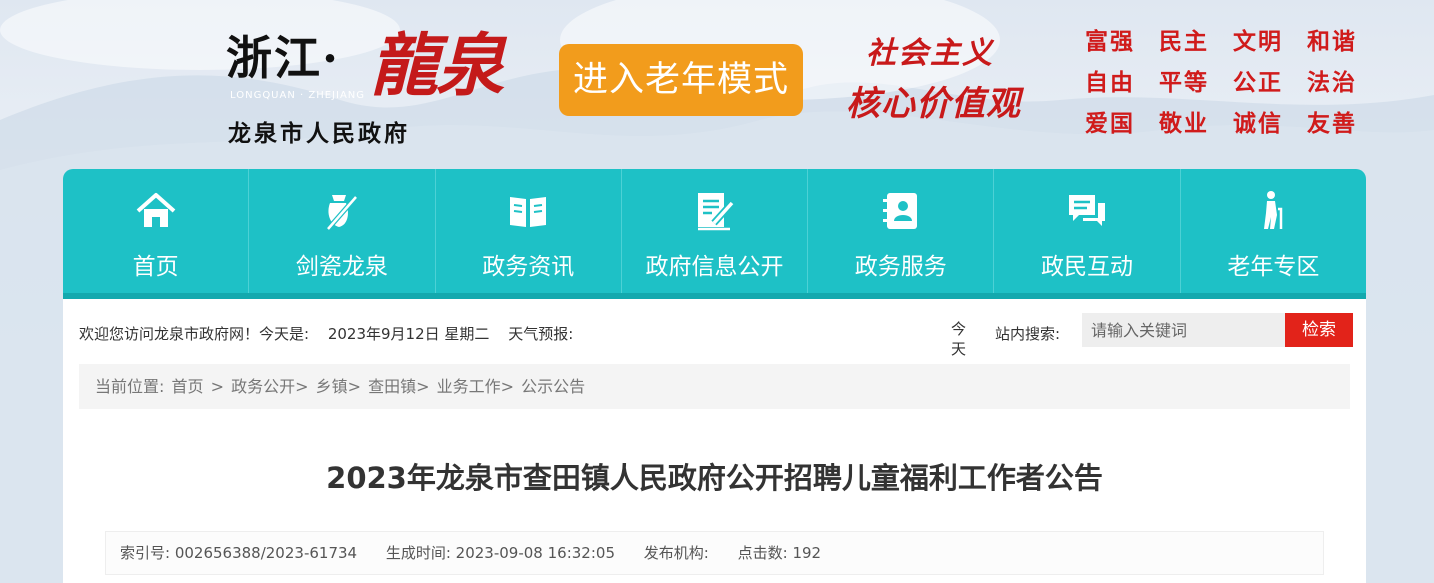 This screenshot has width=1434, height=583. What do you see at coordinates (1258, 83) in the screenshot?
I see `value-item: 公正` at bounding box center [1258, 83].